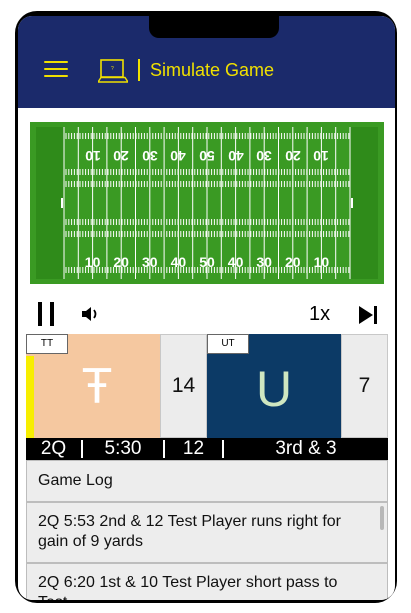 The image size is (411, 613). What do you see at coordinates (306, 448) in the screenshot?
I see `down-and-distance: 3rd & 3` at bounding box center [306, 448].